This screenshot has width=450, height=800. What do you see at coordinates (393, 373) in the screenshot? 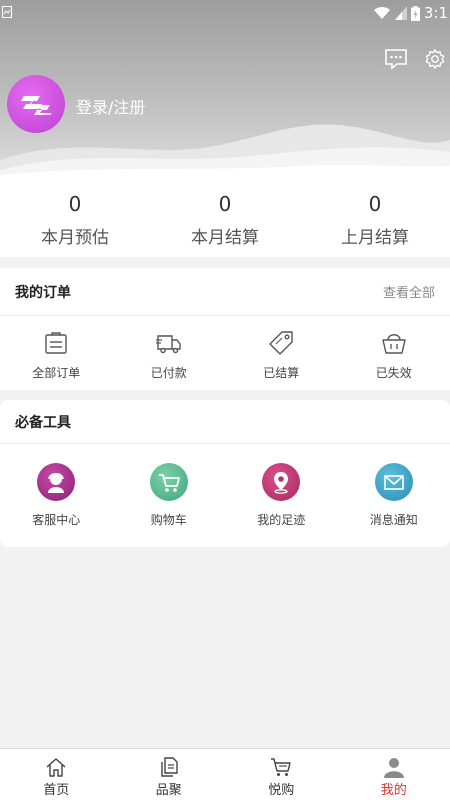
I see `order-item-label: 已失效` at bounding box center [393, 373].